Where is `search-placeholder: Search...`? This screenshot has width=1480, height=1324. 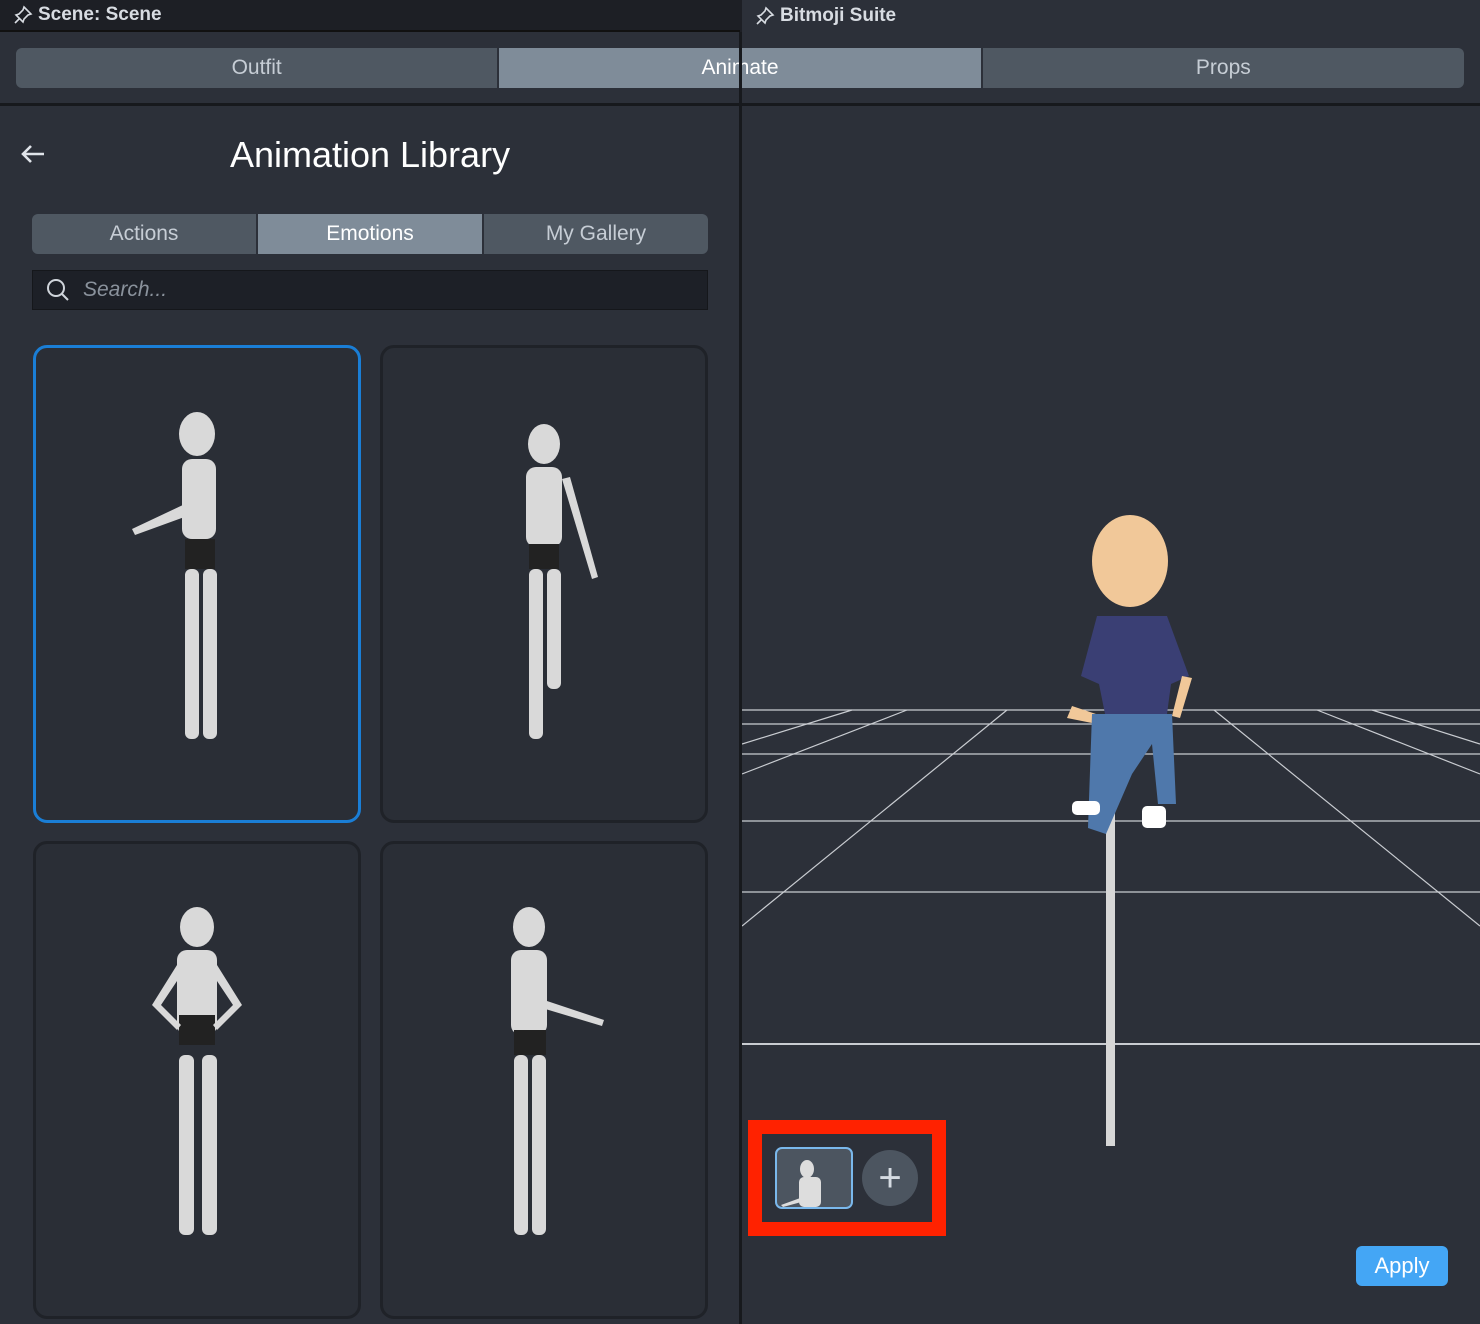
search-placeholder: Search... is located at coordinates (125, 289).